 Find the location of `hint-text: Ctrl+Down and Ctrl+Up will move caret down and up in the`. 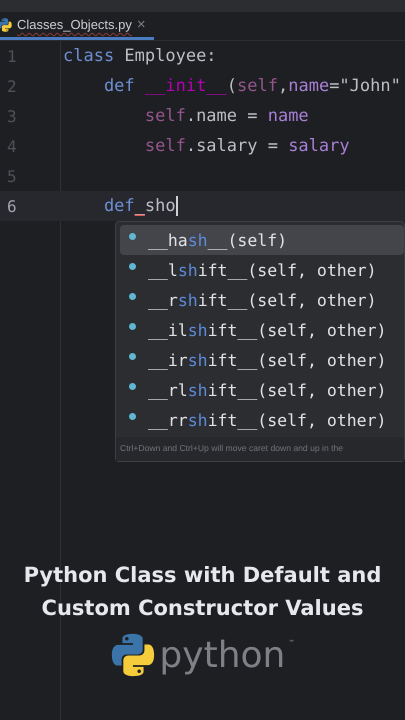

hint-text: Ctrl+Down and Ctrl+Up will move caret down and up in the is located at coordinates (260, 449).